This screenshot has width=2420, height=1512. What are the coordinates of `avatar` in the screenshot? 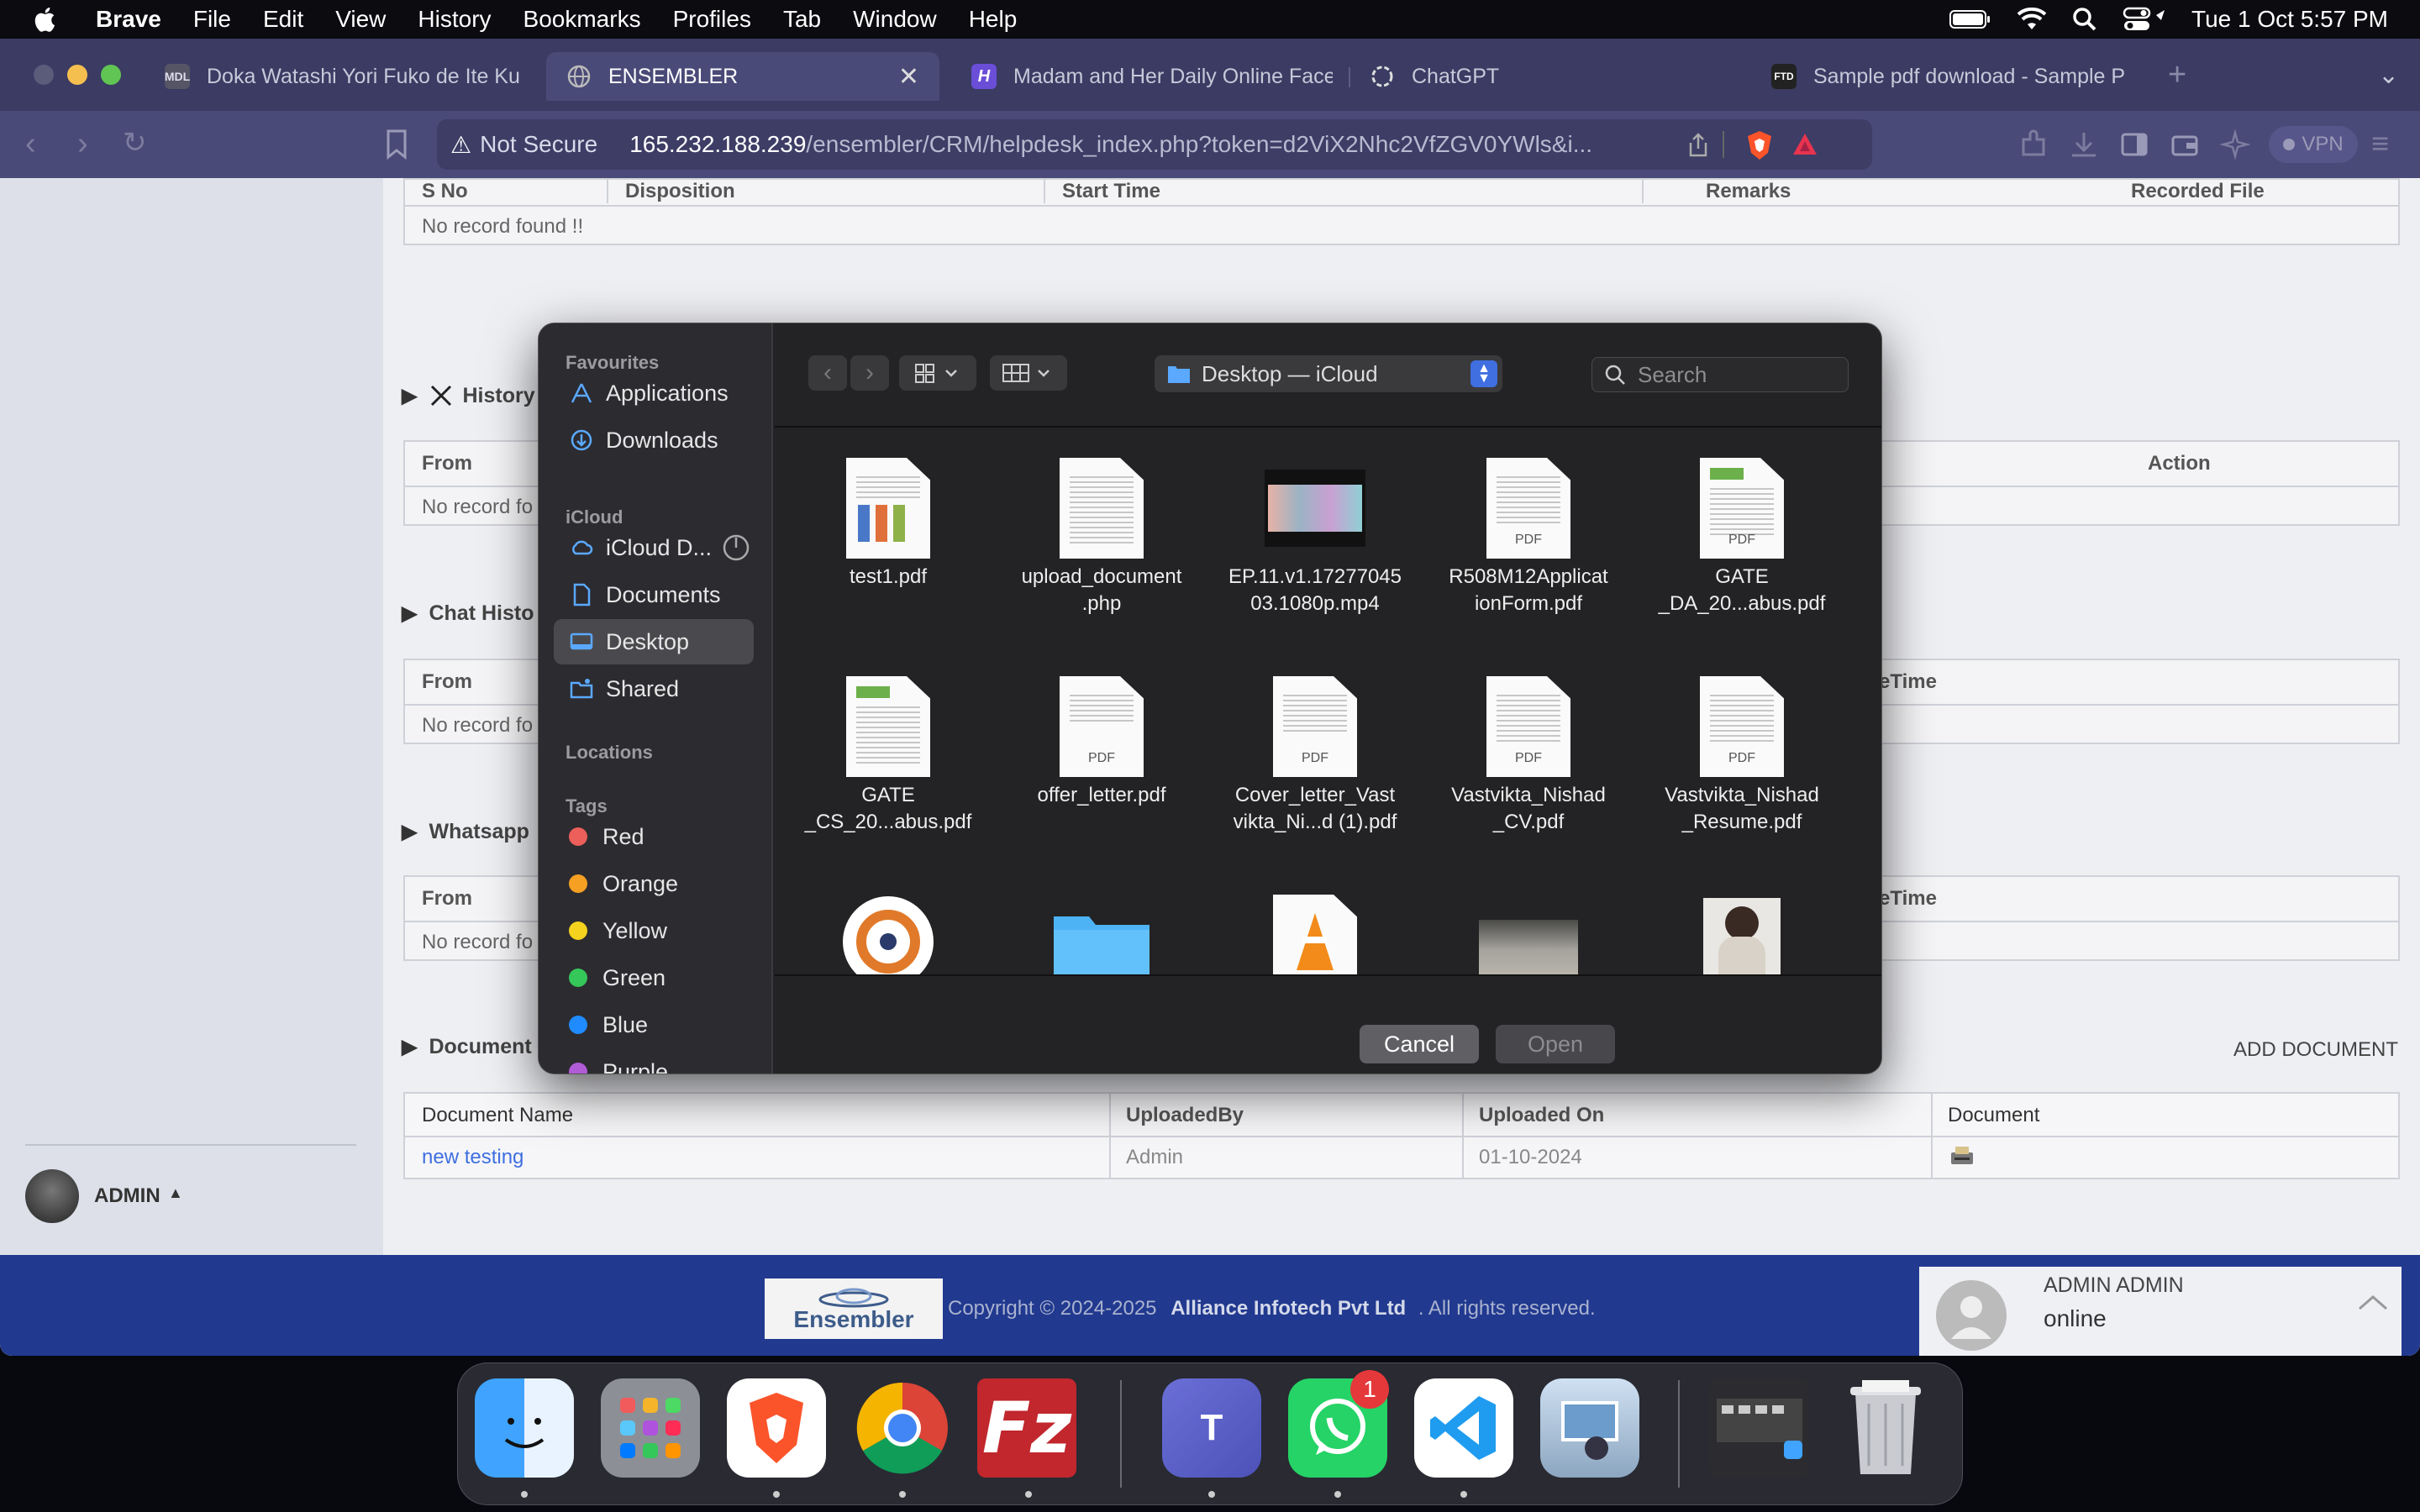 It's located at (52, 1196).